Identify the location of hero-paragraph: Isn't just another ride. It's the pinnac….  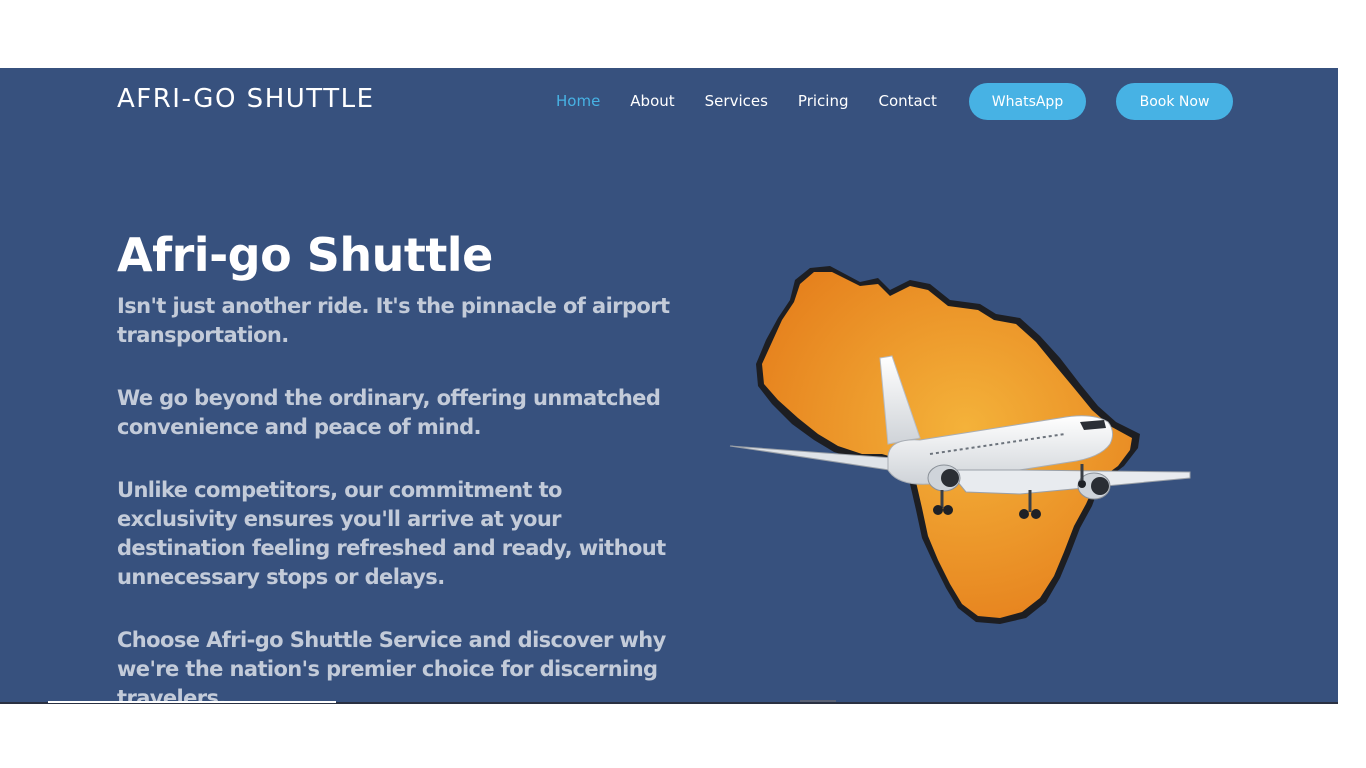
(393, 320).